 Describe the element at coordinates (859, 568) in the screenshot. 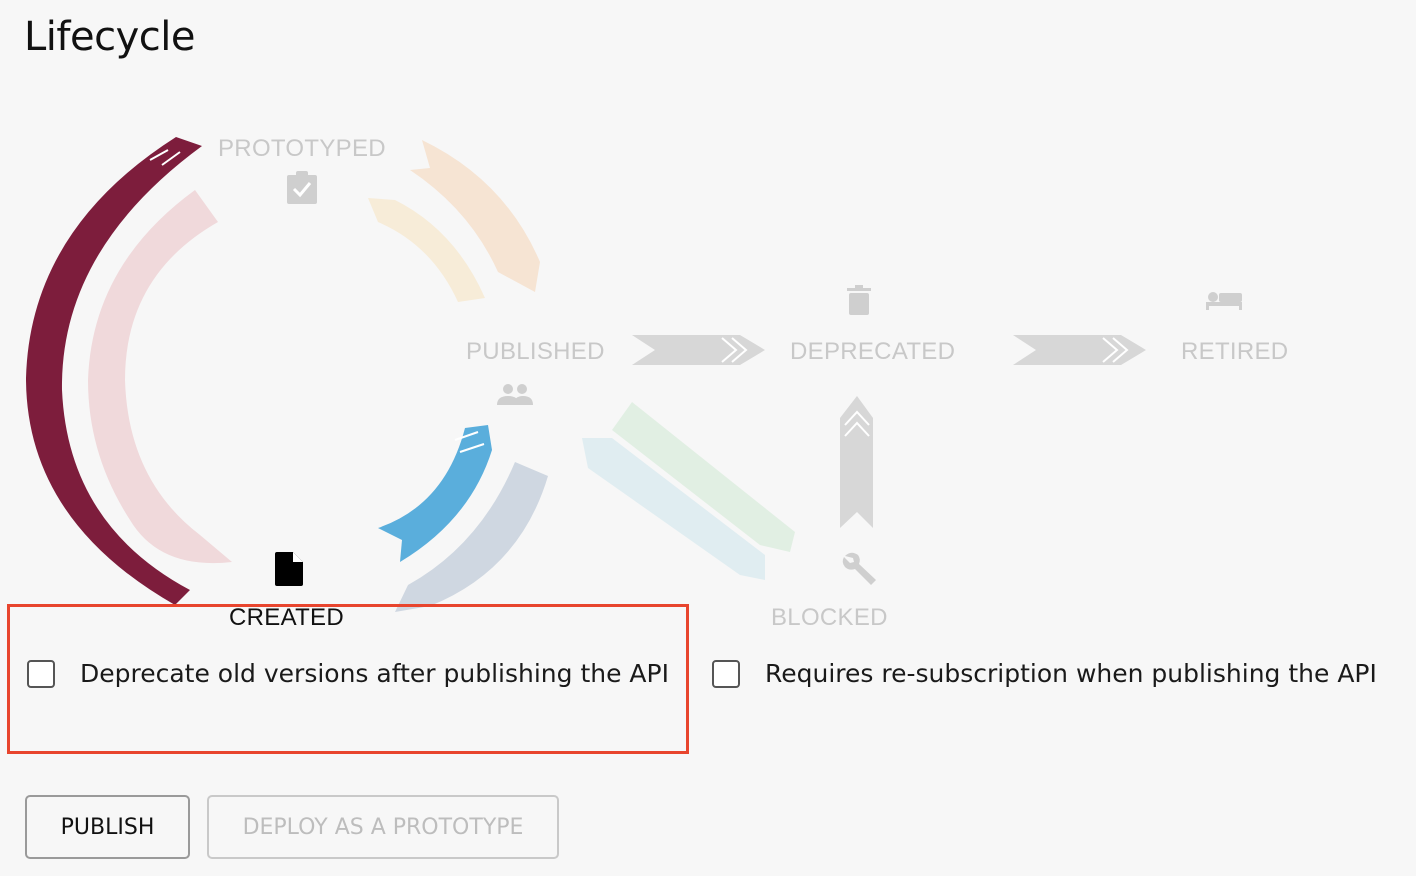

I see `wrench-icon` at that location.